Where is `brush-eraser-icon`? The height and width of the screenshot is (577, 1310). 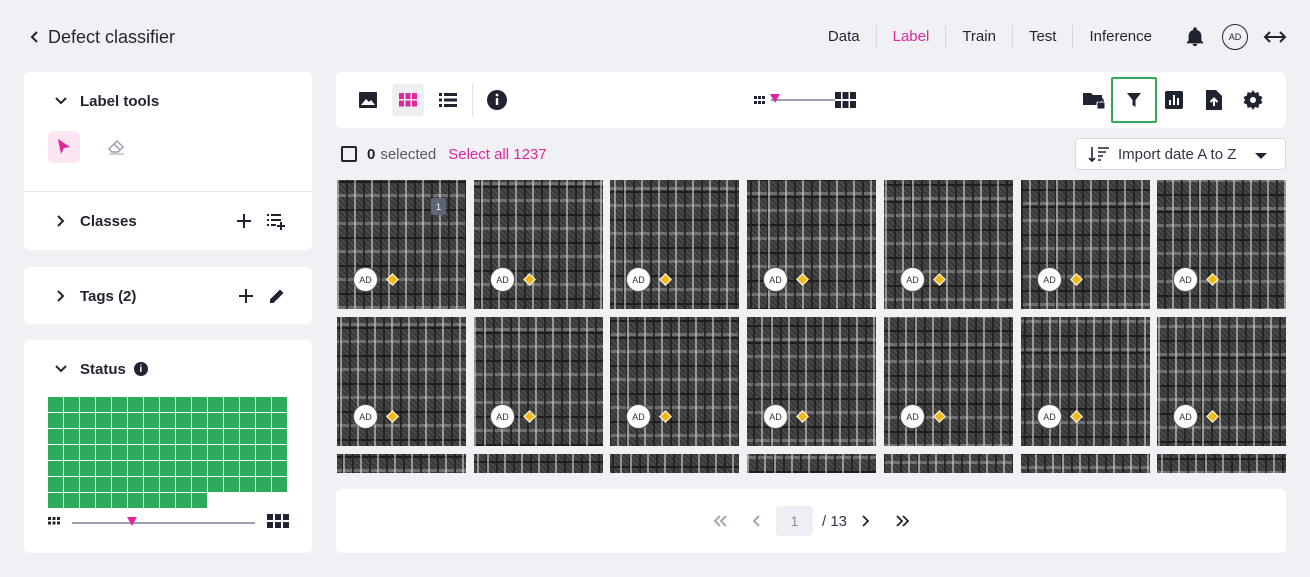
brush-eraser-icon is located at coordinates (116, 147).